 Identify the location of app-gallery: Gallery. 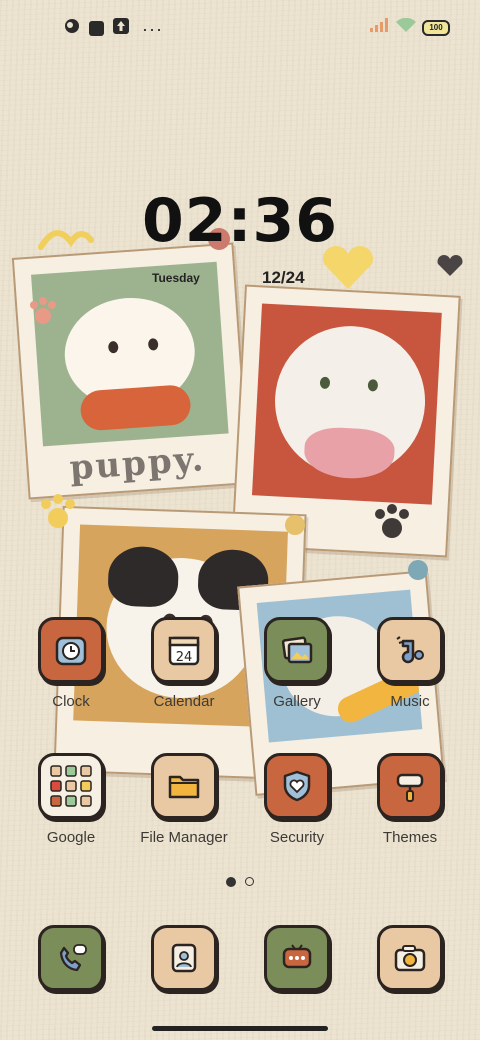
(297, 663).